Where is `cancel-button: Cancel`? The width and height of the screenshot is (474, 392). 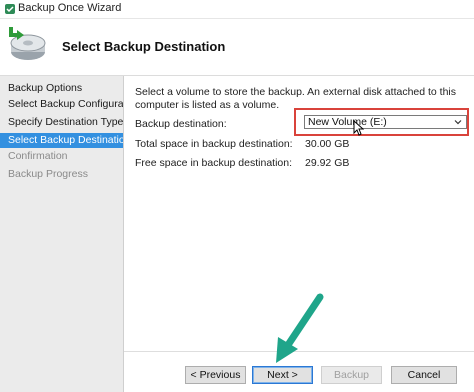 cancel-button: Cancel is located at coordinates (424, 375).